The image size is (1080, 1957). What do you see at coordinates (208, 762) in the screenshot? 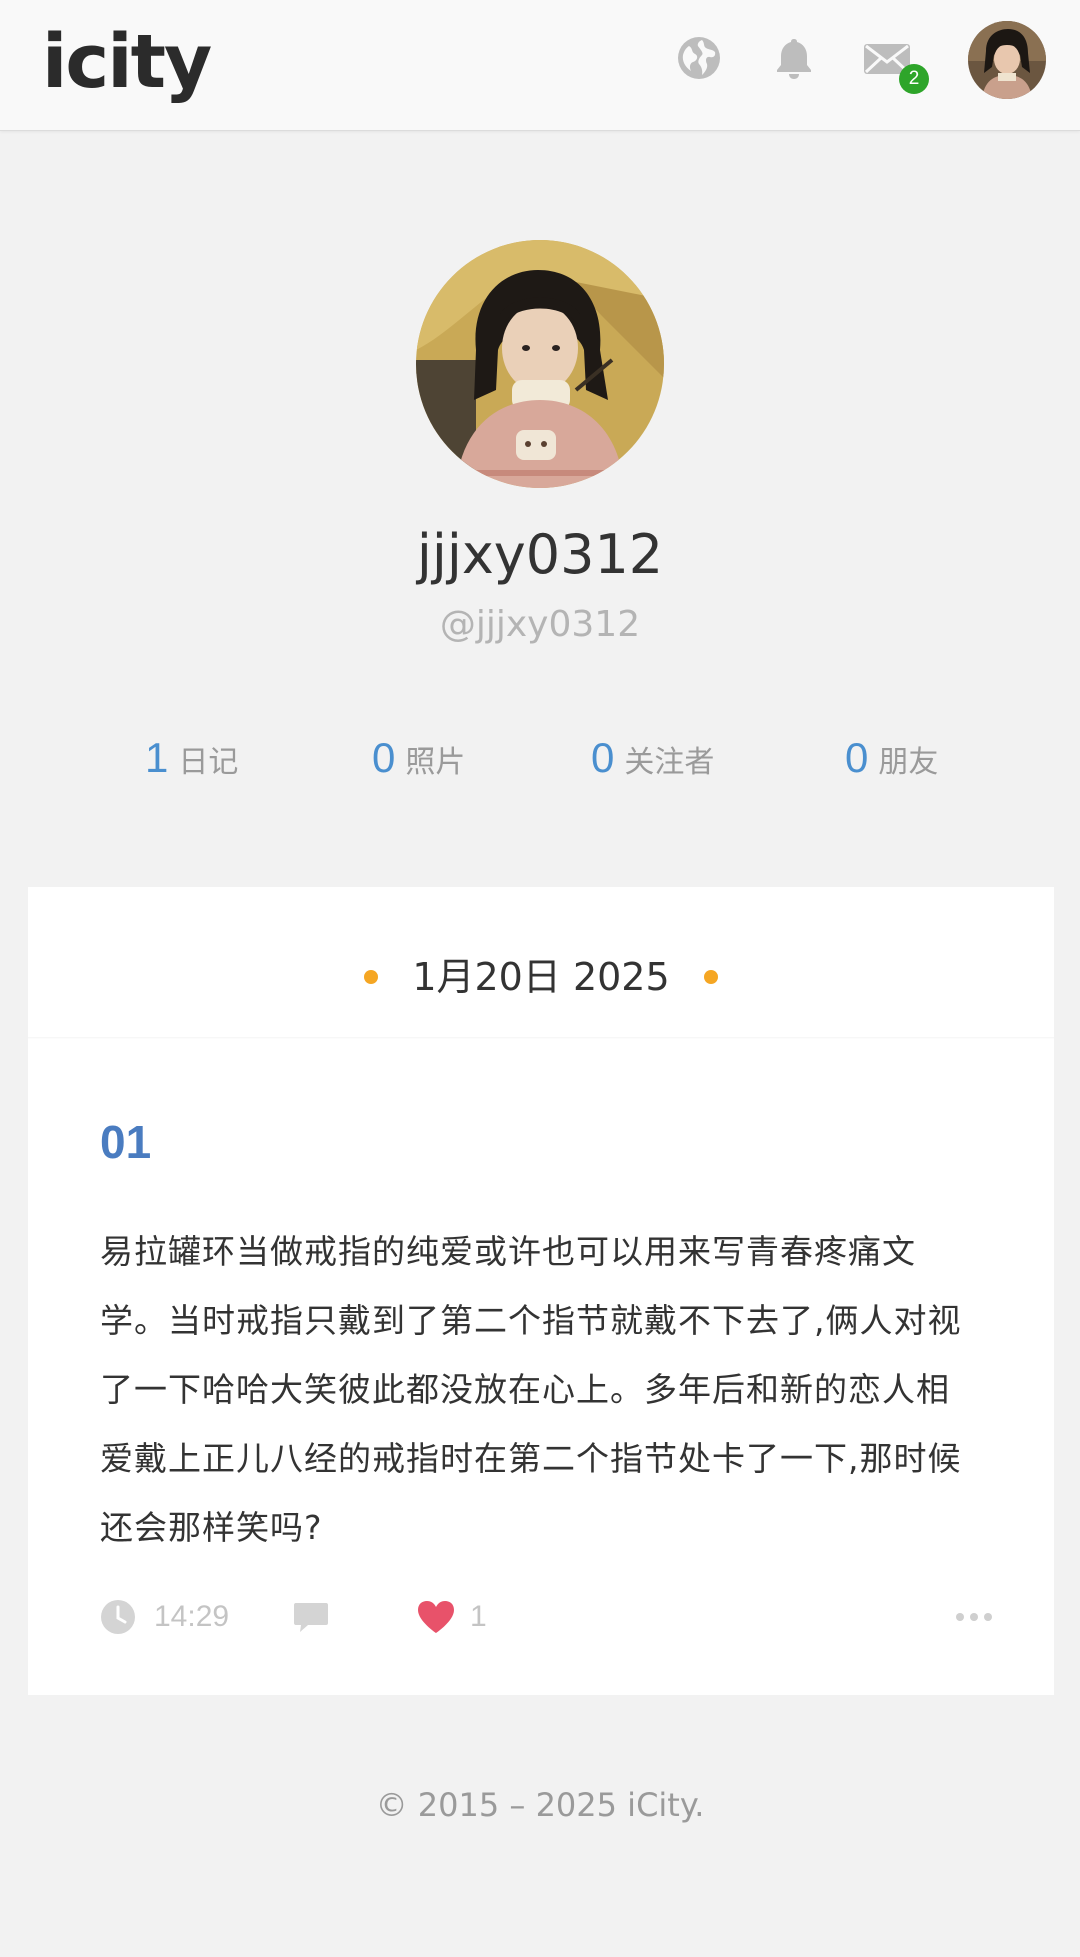
I see `stat-label: 日记` at bounding box center [208, 762].